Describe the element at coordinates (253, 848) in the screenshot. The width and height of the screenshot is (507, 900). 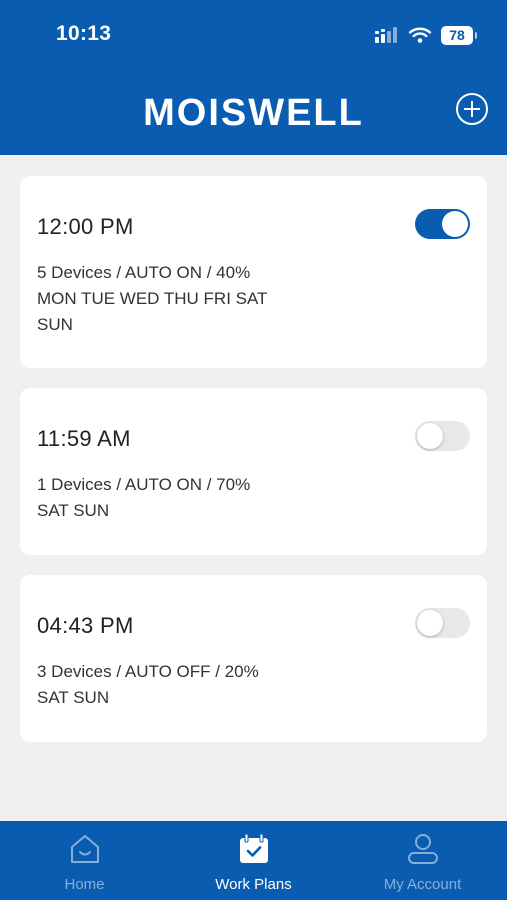
I see `calendar-check-icon` at that location.